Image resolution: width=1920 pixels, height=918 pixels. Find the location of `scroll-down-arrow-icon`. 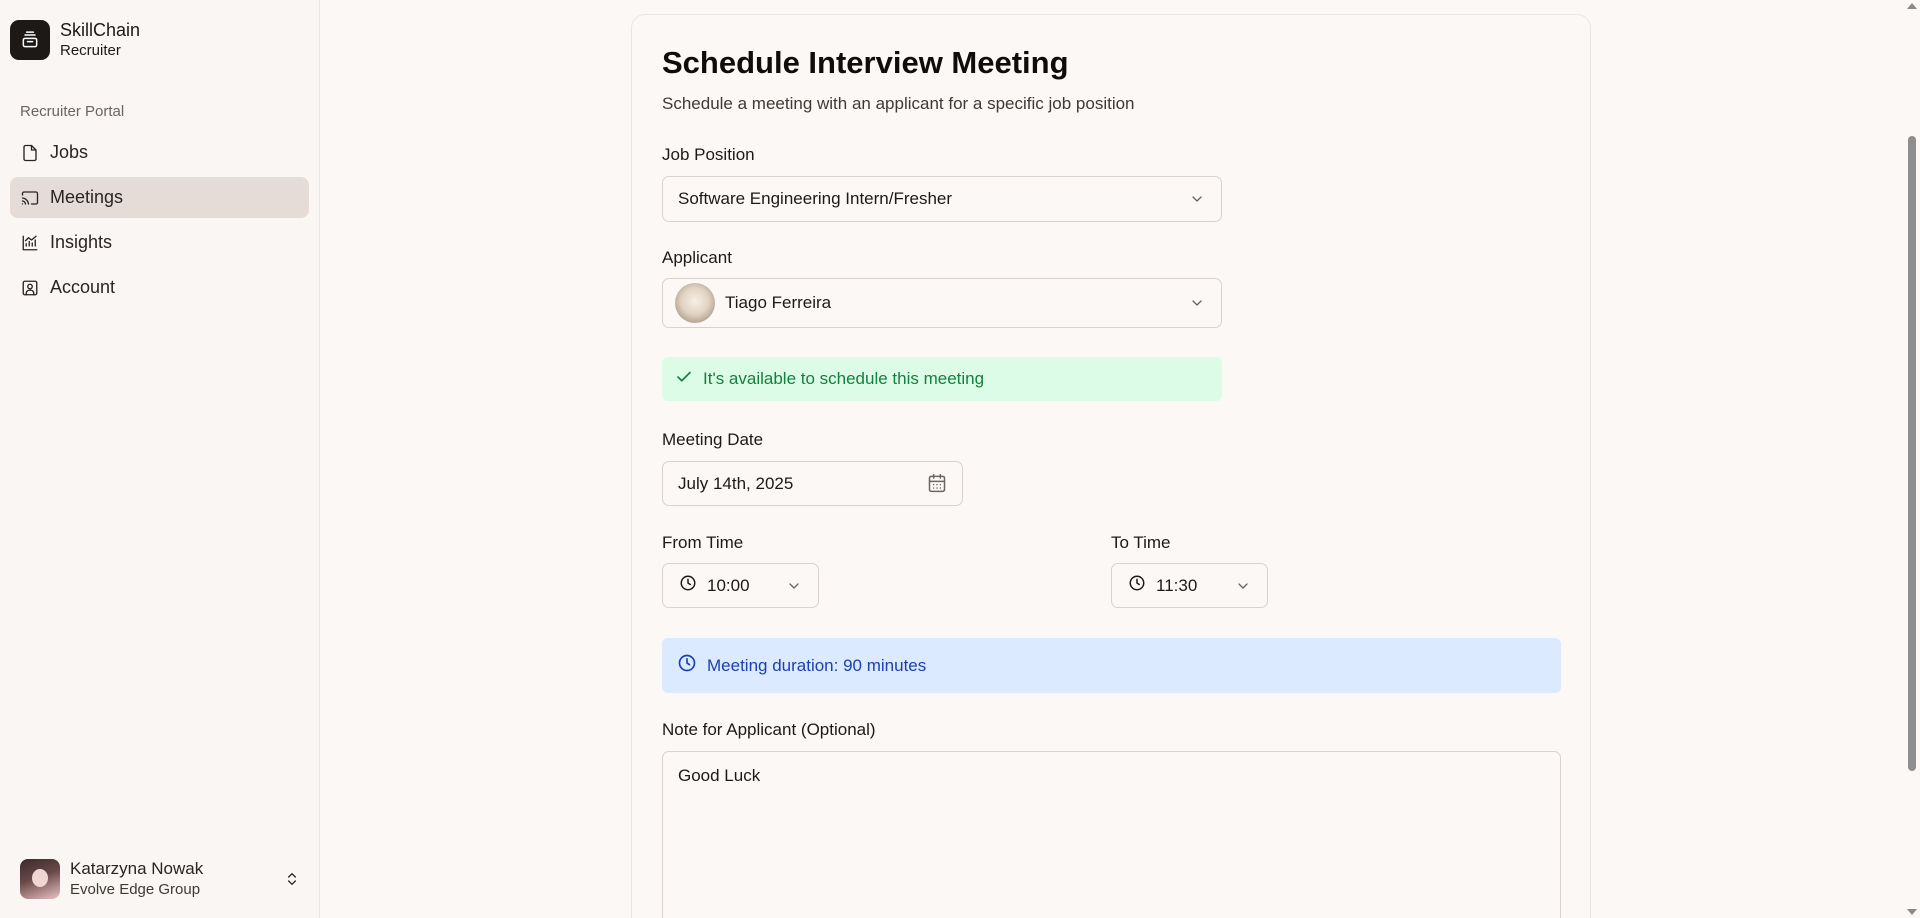

scroll-down-arrow-icon is located at coordinates (1912, 912).